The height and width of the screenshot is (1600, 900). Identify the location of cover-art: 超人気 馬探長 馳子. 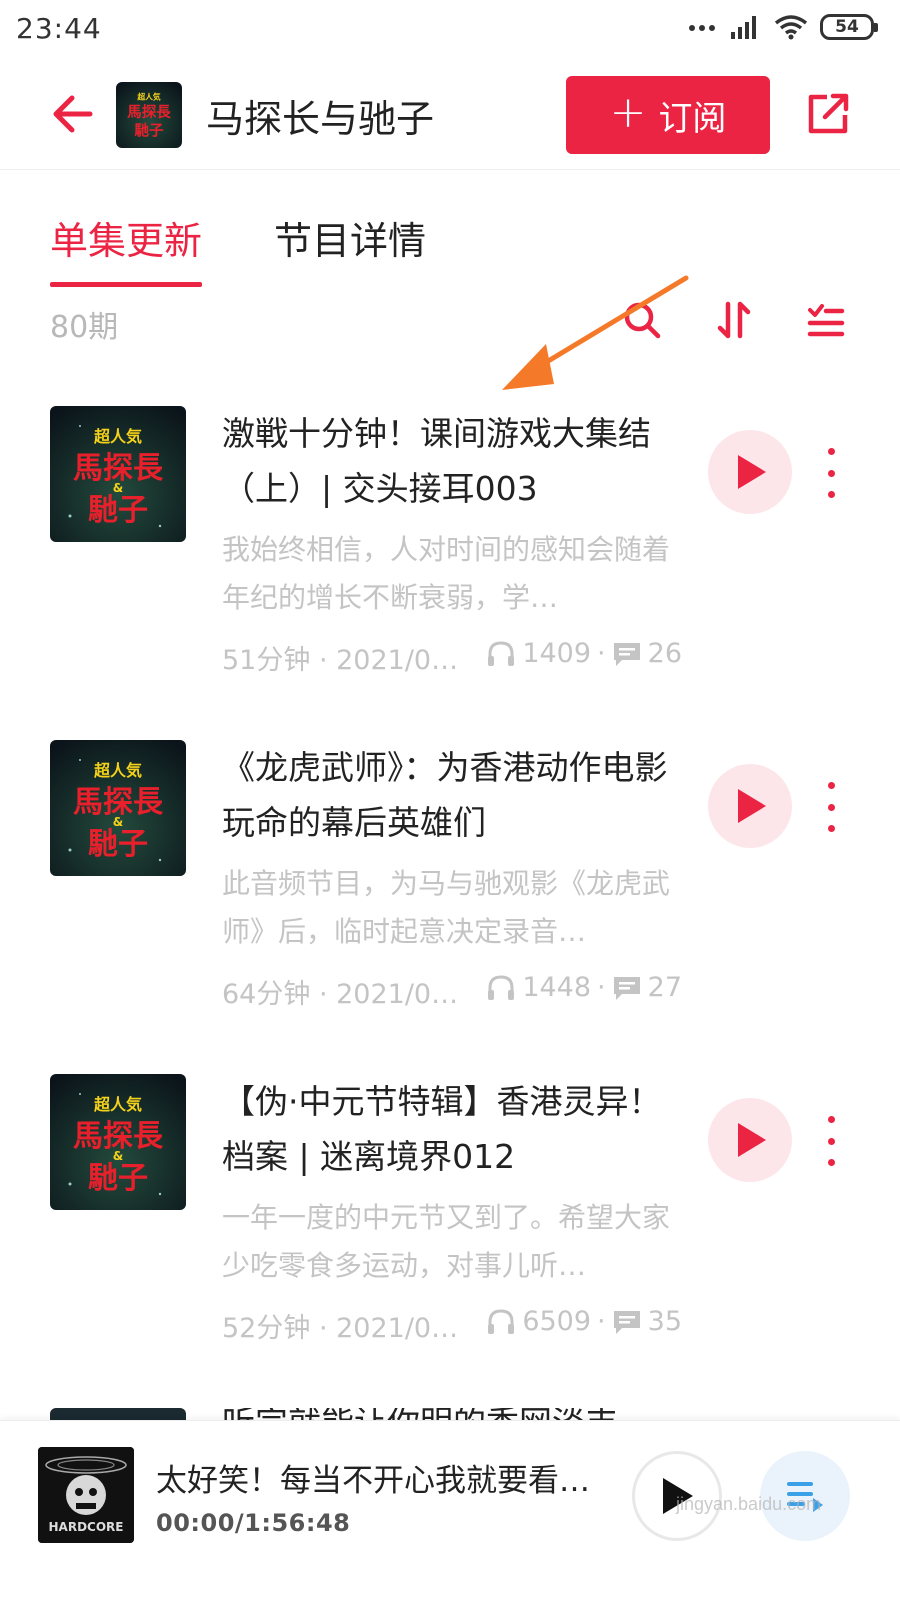
(149, 115).